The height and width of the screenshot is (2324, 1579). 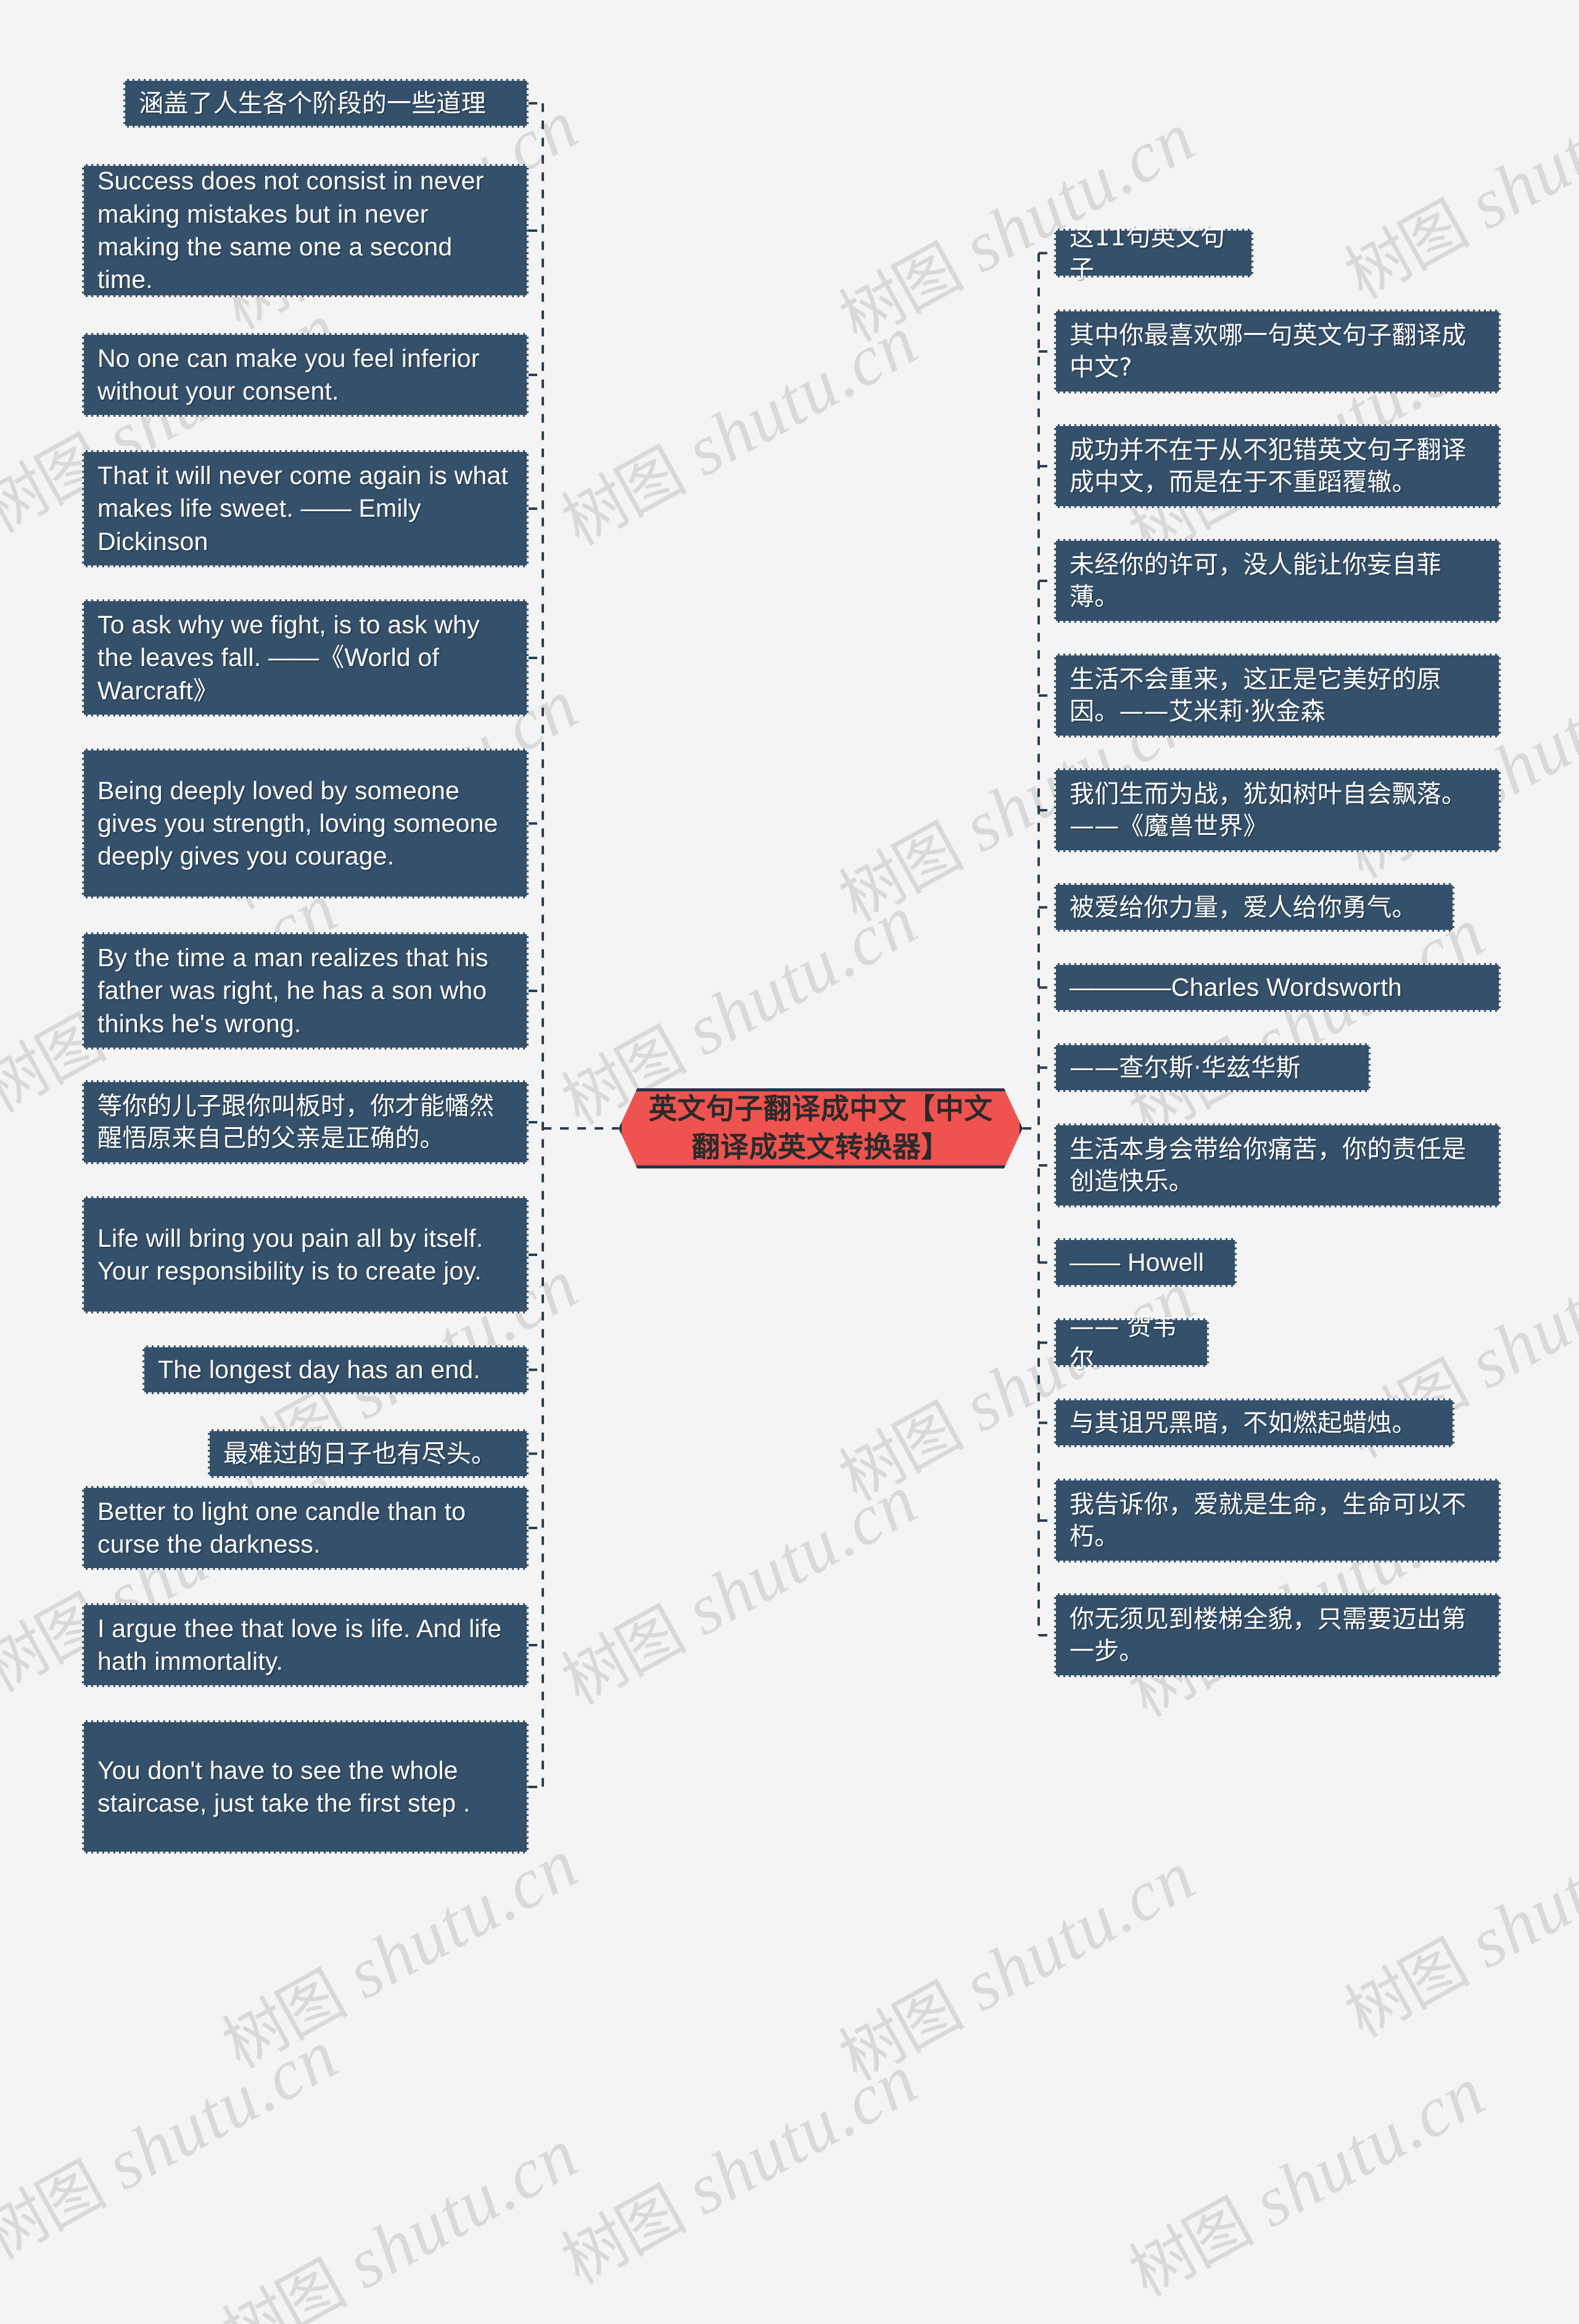 What do you see at coordinates (1256, 695) in the screenshot?
I see `right-topic-label: 生活不会重来，这正是它美好的原因。——艾米莉·狄金森` at bounding box center [1256, 695].